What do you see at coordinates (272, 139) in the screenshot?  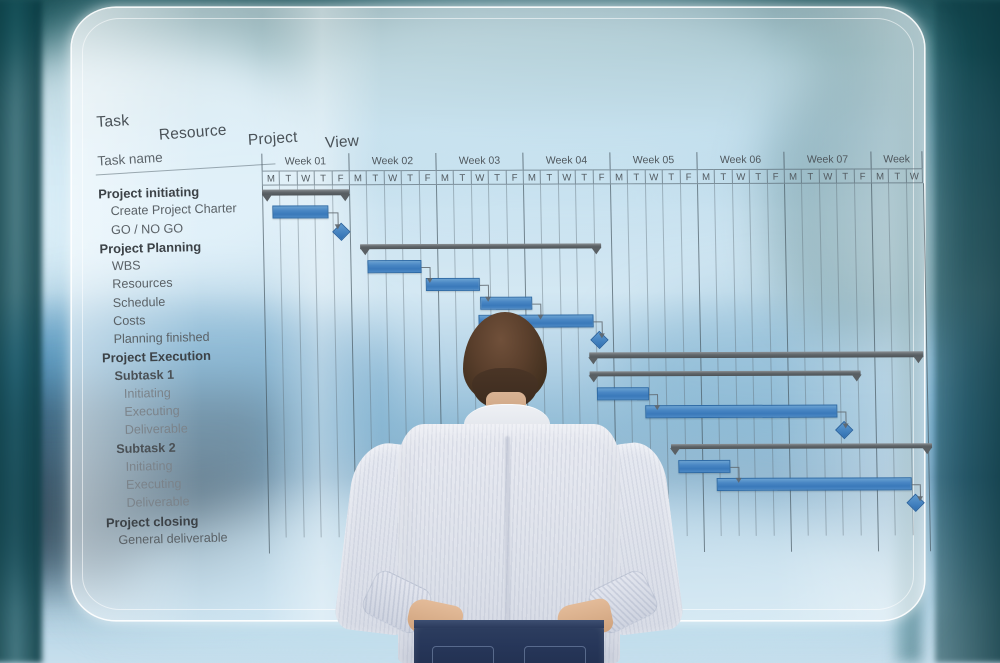 I see `menu-item-project: Project` at bounding box center [272, 139].